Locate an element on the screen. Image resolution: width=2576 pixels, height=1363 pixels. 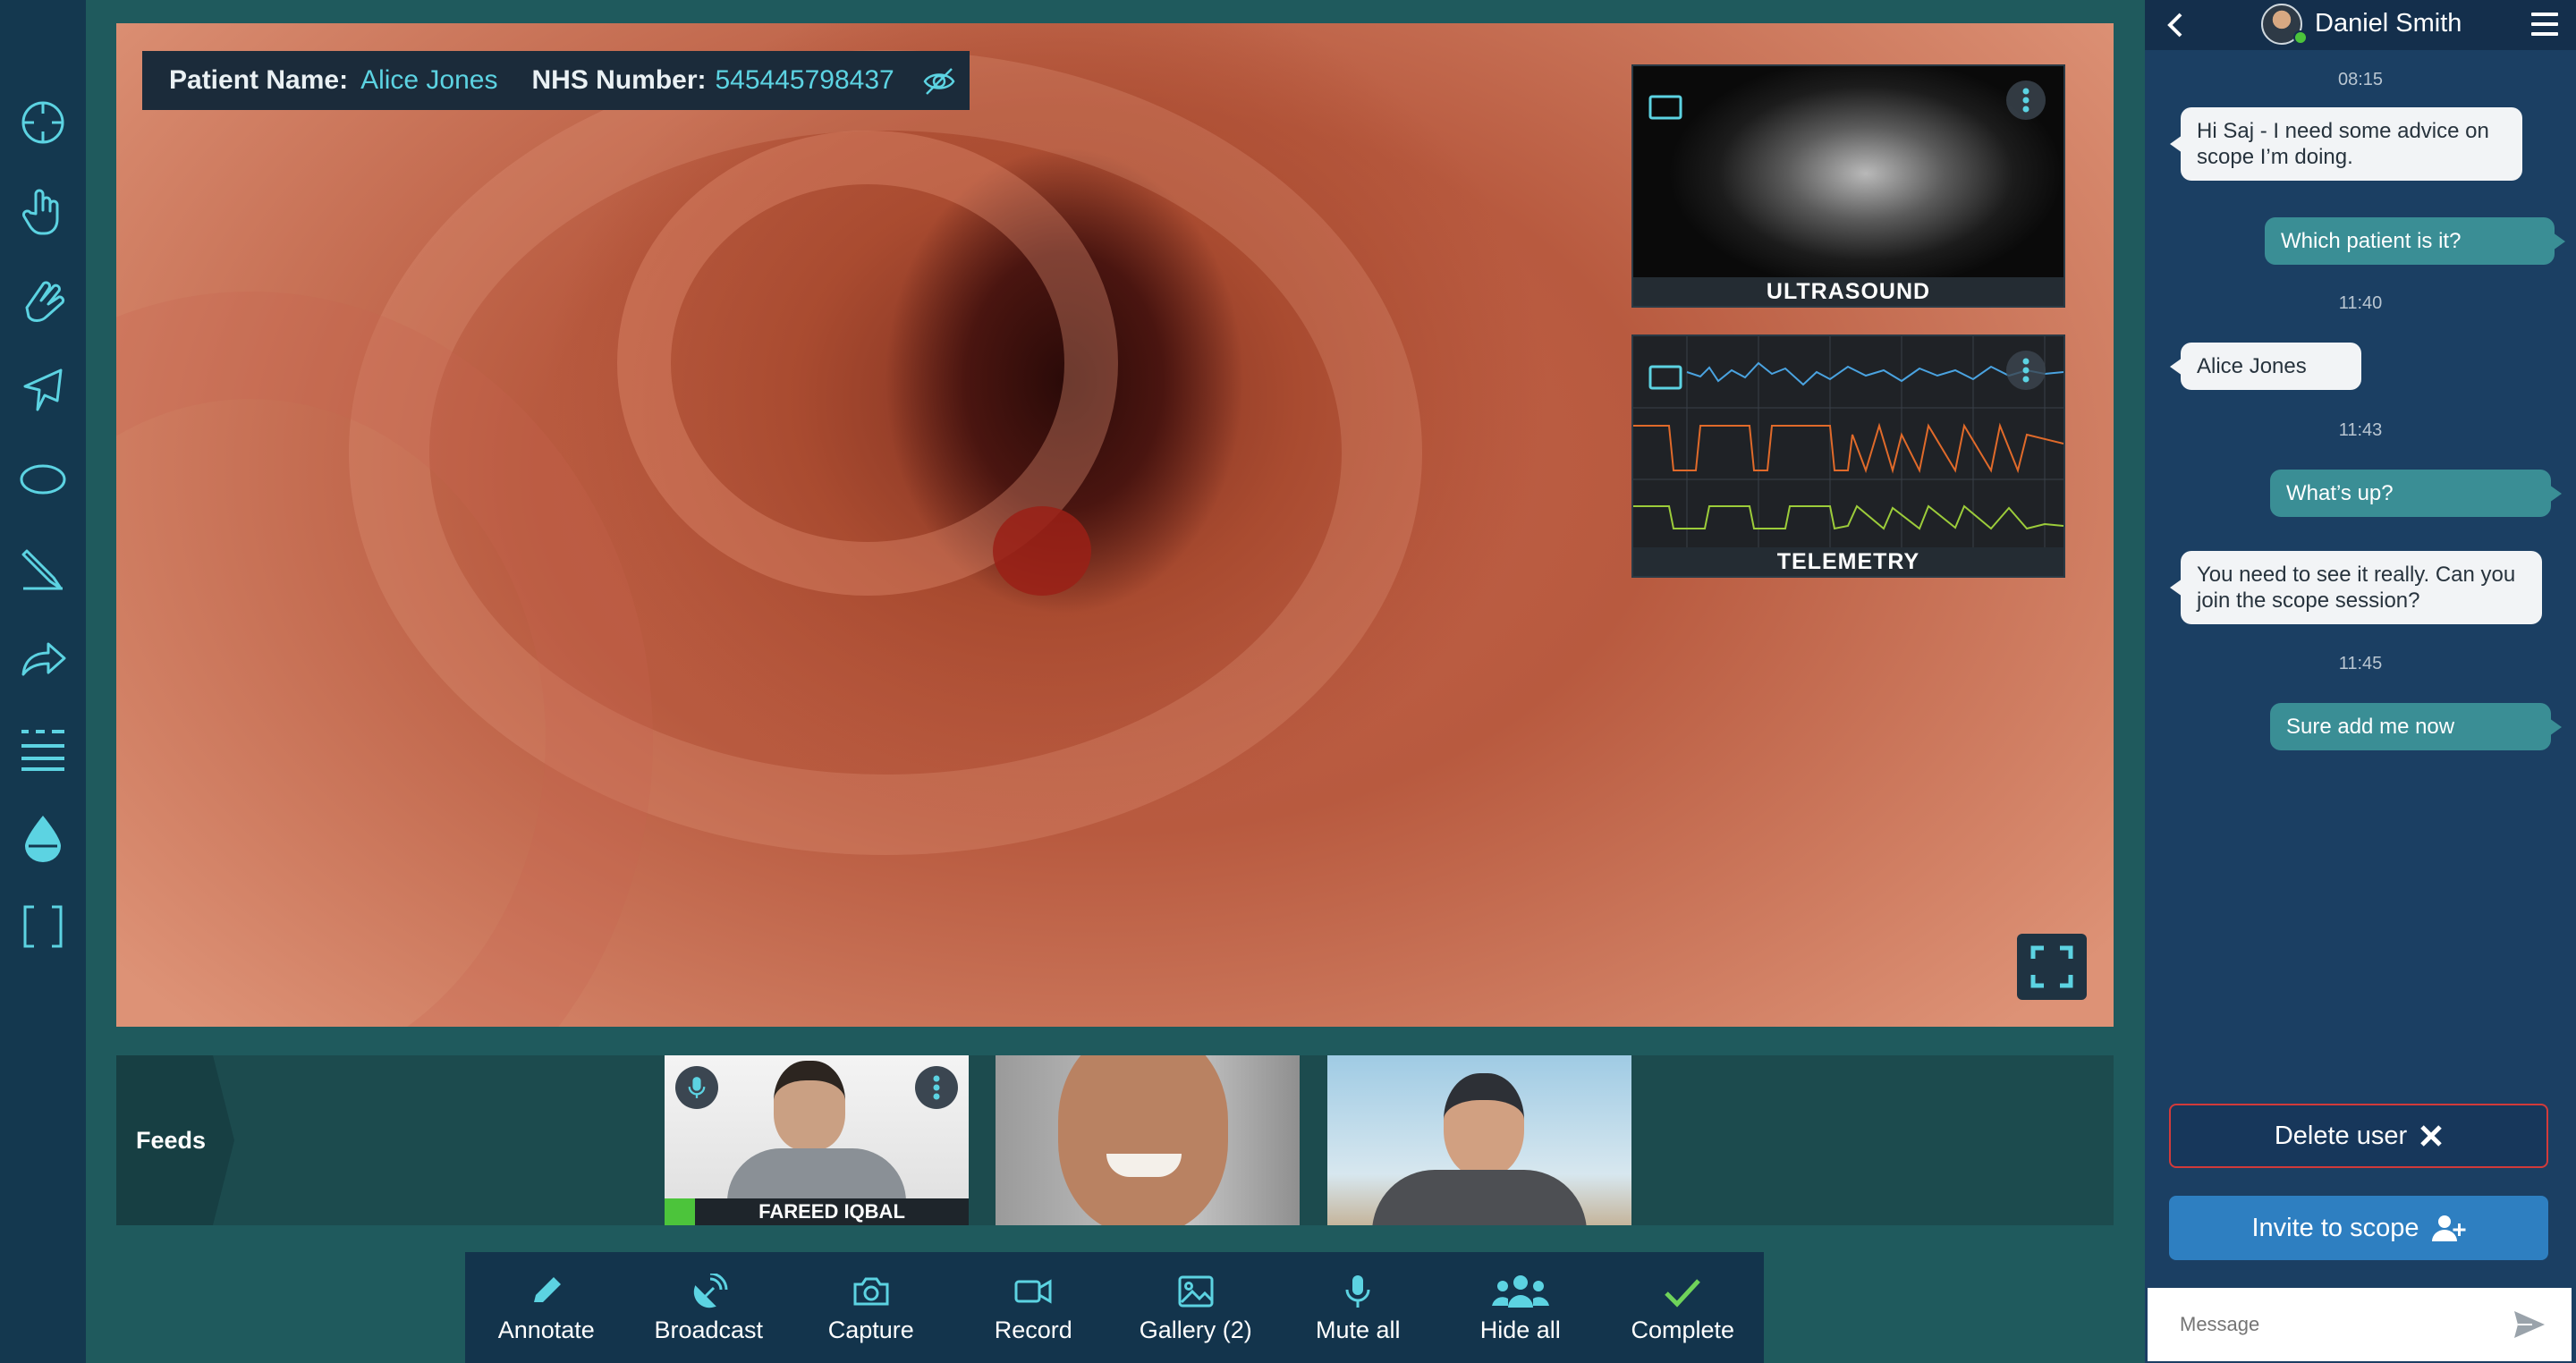
annotation-toolbar is located at coordinates (43, 681).